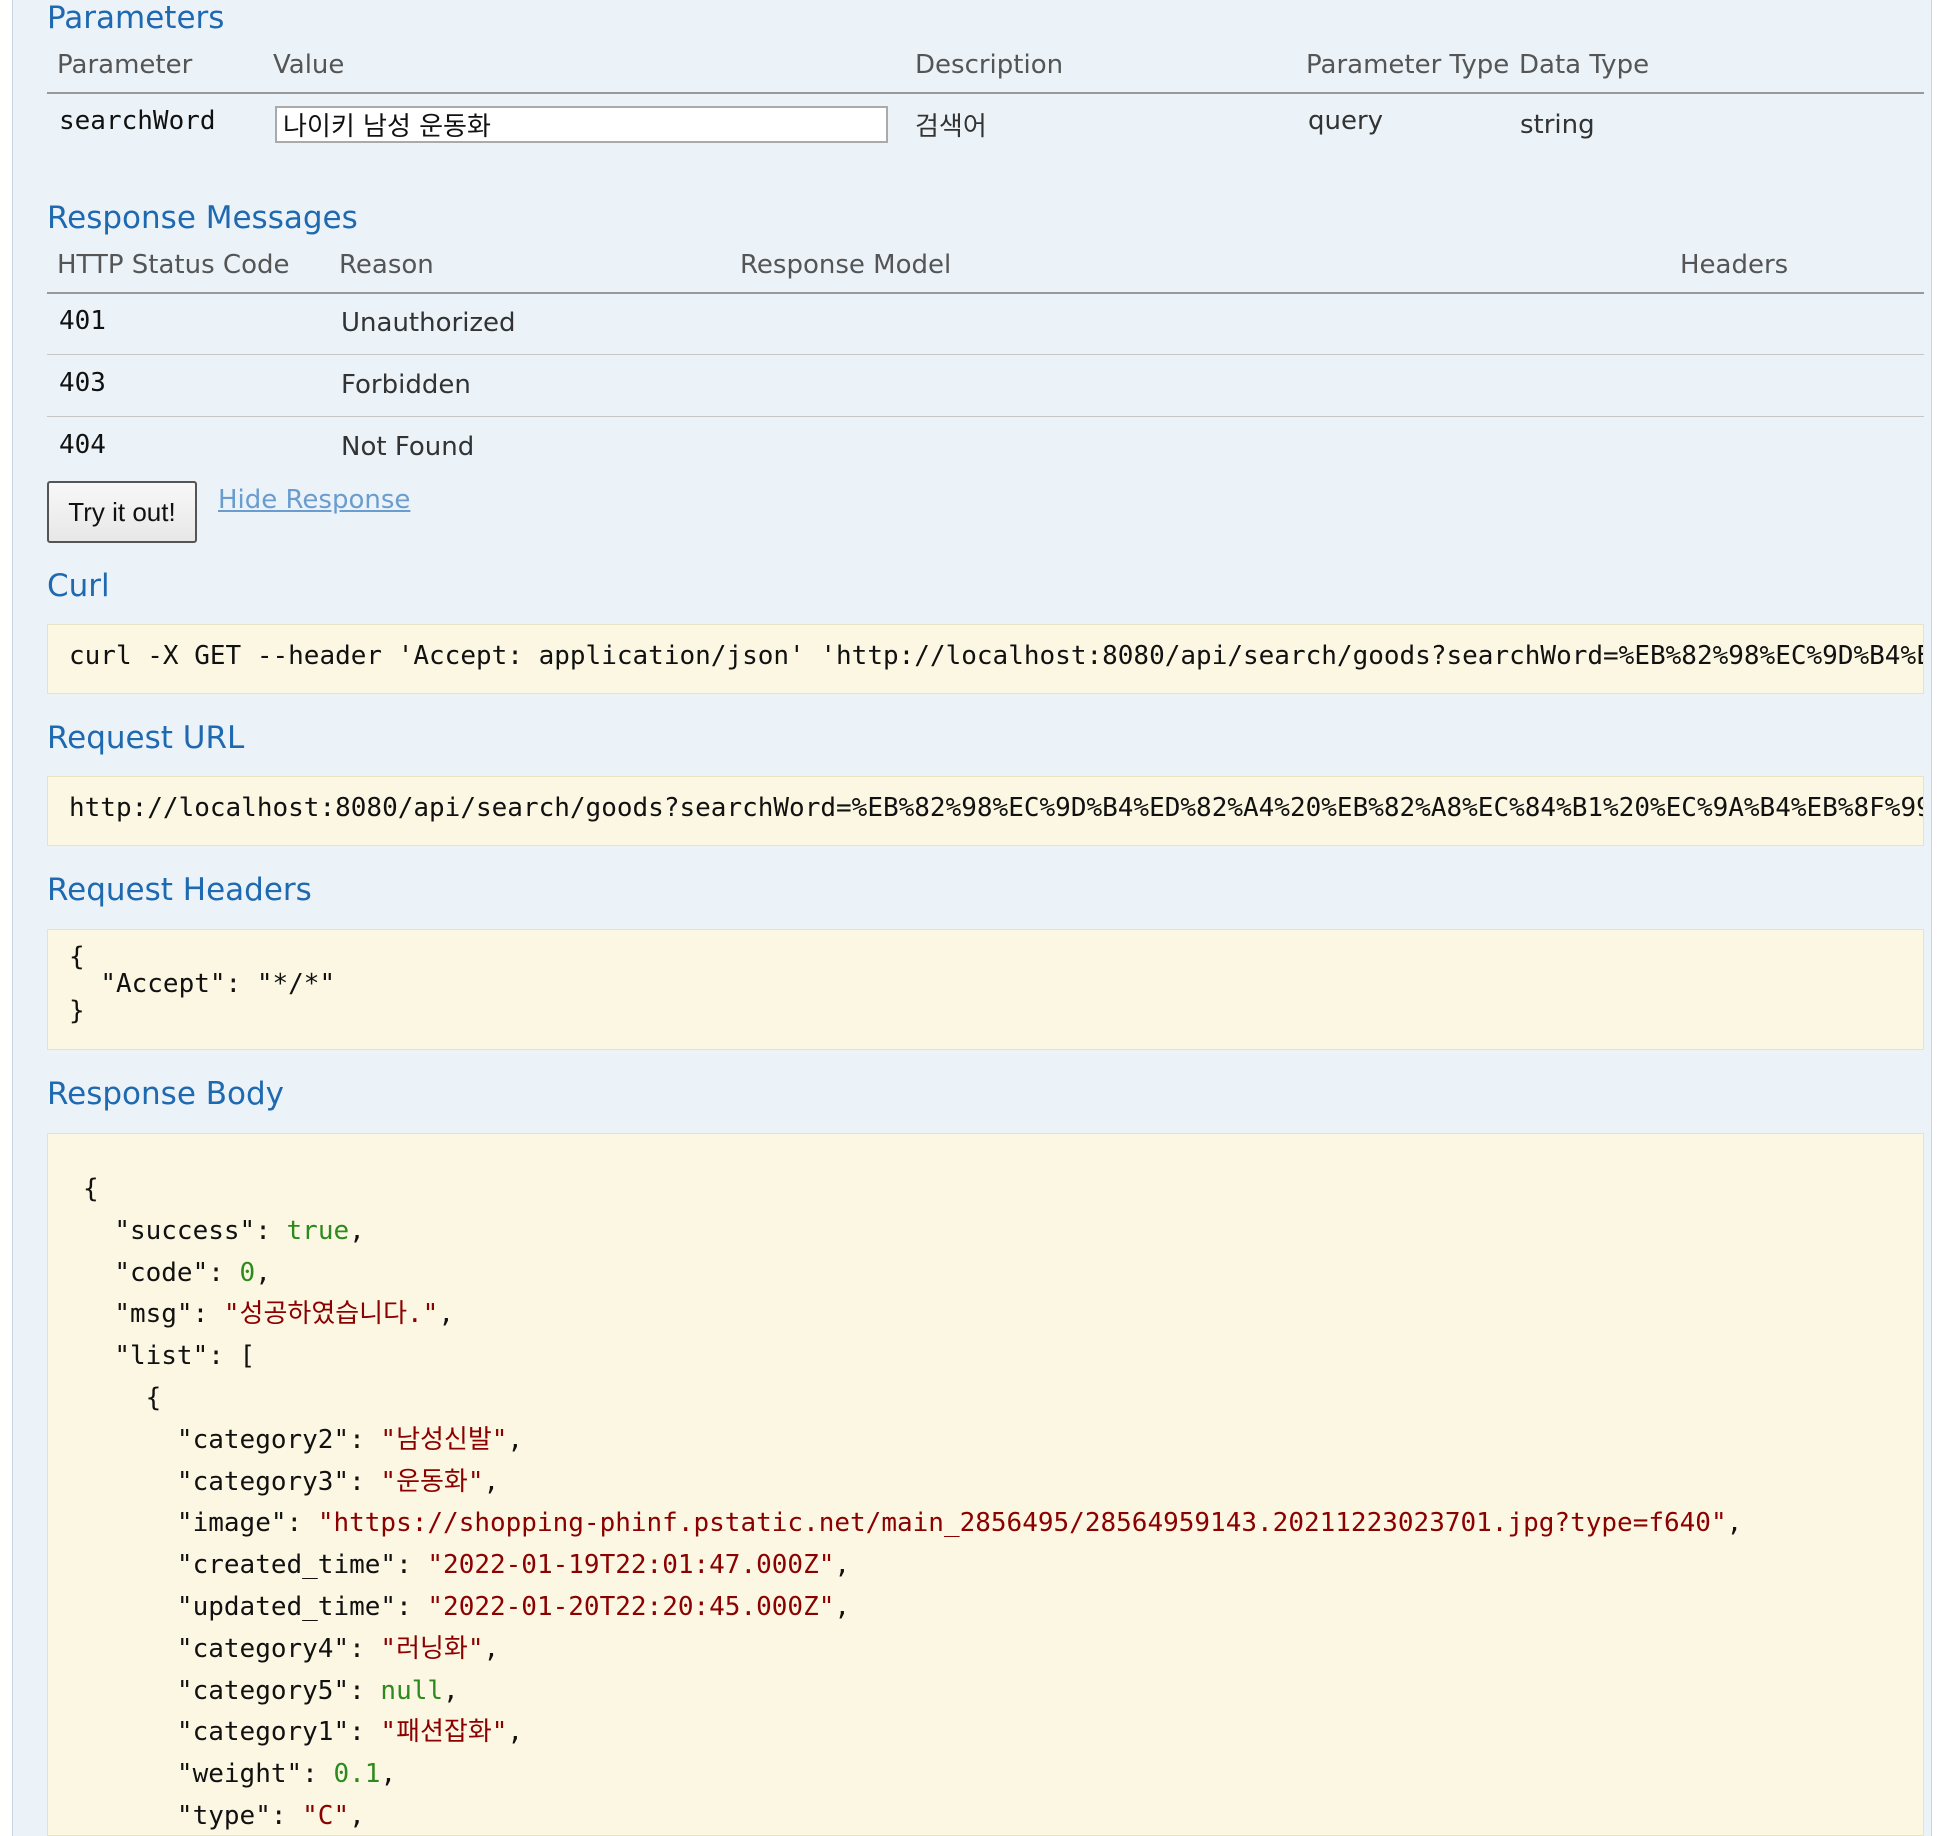 The width and height of the screenshot is (1954, 1836). I want to click on json-category4-value: "러닝화", so click(432, 1648).